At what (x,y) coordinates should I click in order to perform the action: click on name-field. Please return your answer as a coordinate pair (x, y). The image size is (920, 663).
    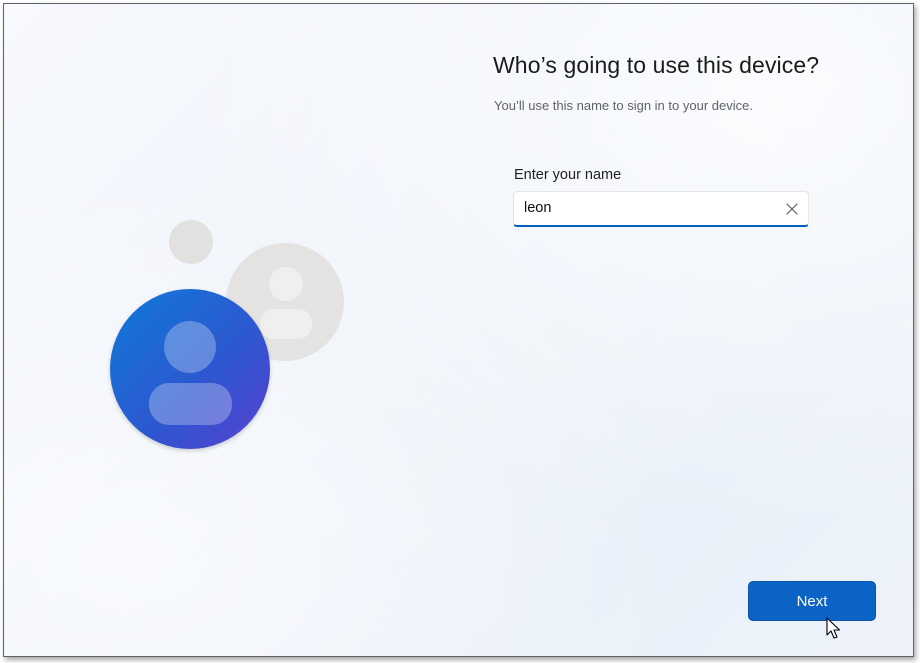
    Looking at the image, I should click on (661, 209).